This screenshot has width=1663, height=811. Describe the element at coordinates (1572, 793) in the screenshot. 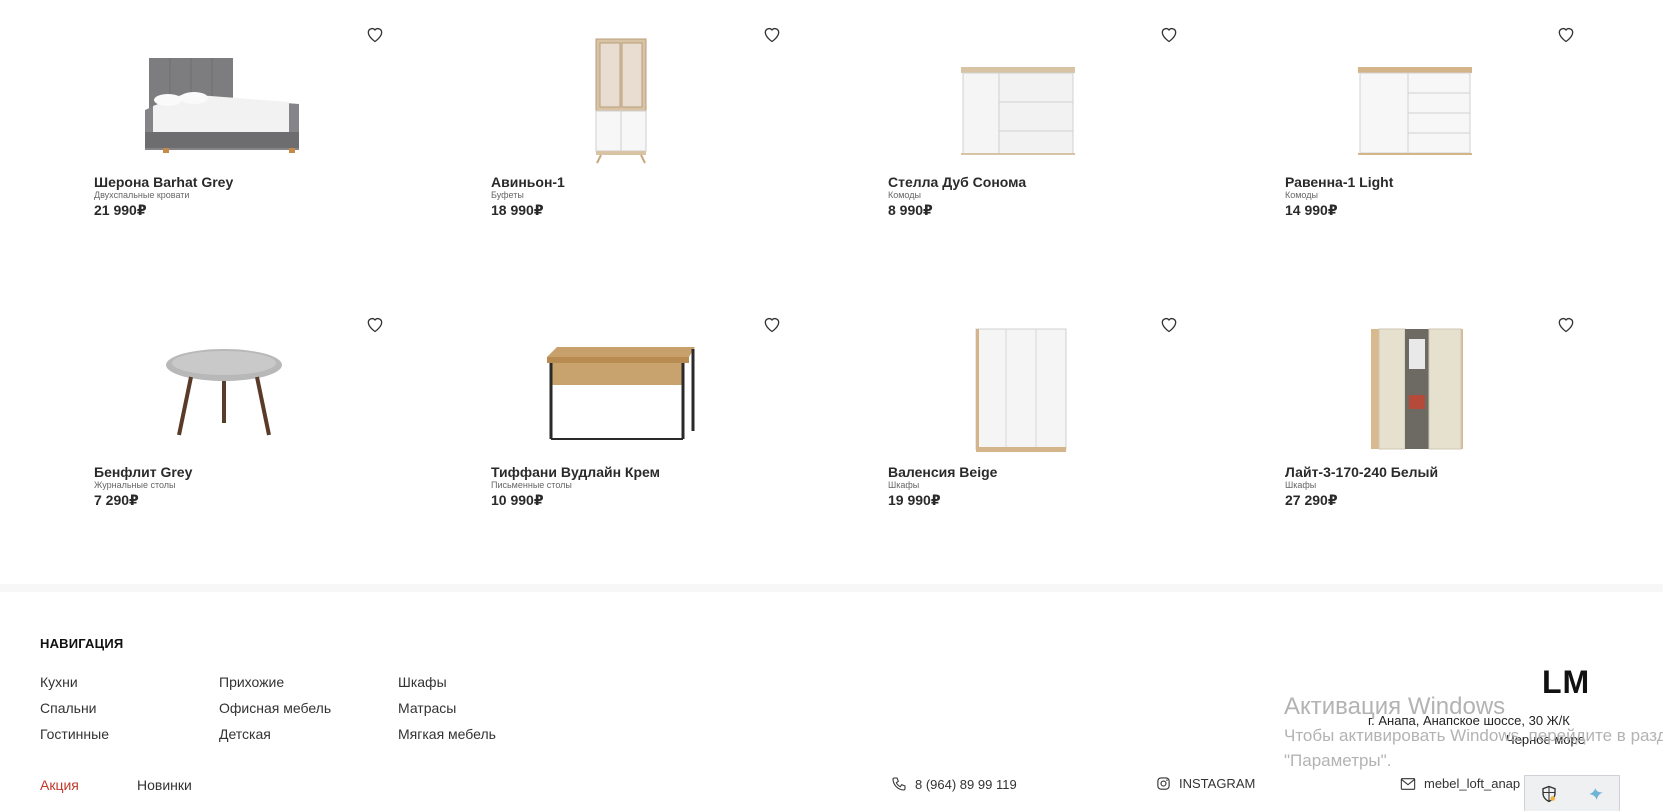

I see `system-tray` at that location.